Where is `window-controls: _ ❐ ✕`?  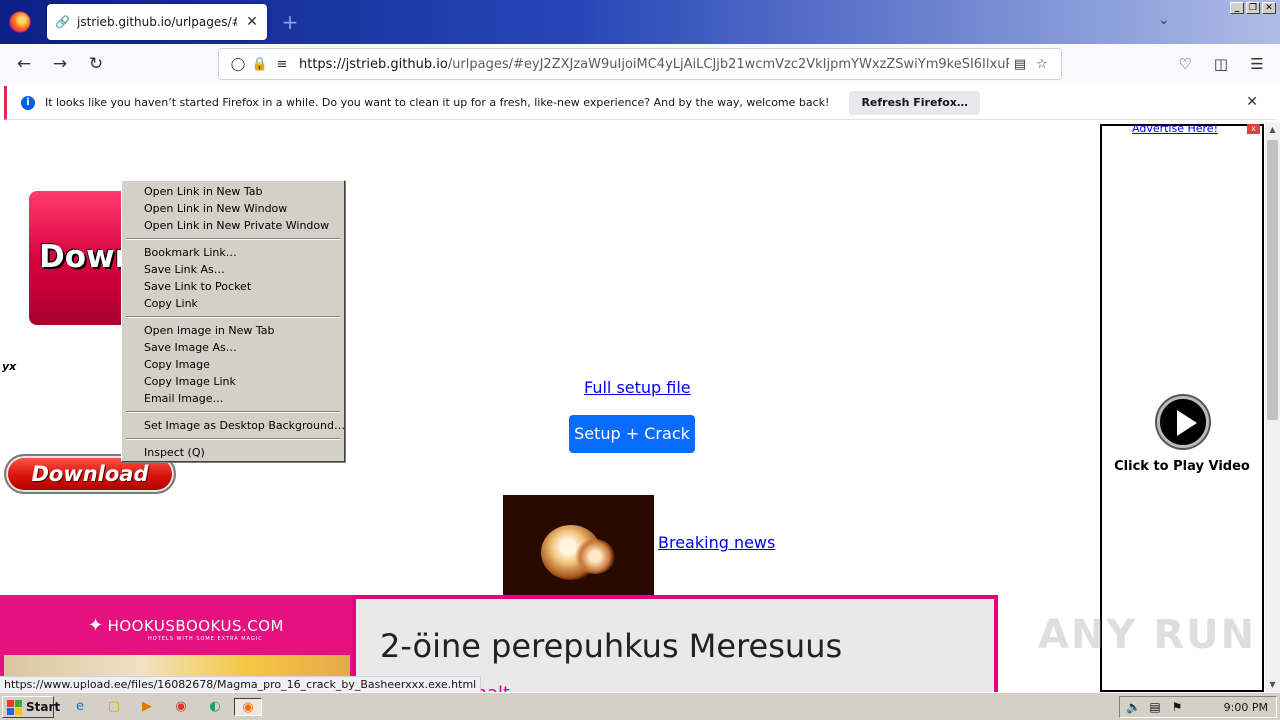 window-controls: _ ❐ ✕ is located at coordinates (1253, 8).